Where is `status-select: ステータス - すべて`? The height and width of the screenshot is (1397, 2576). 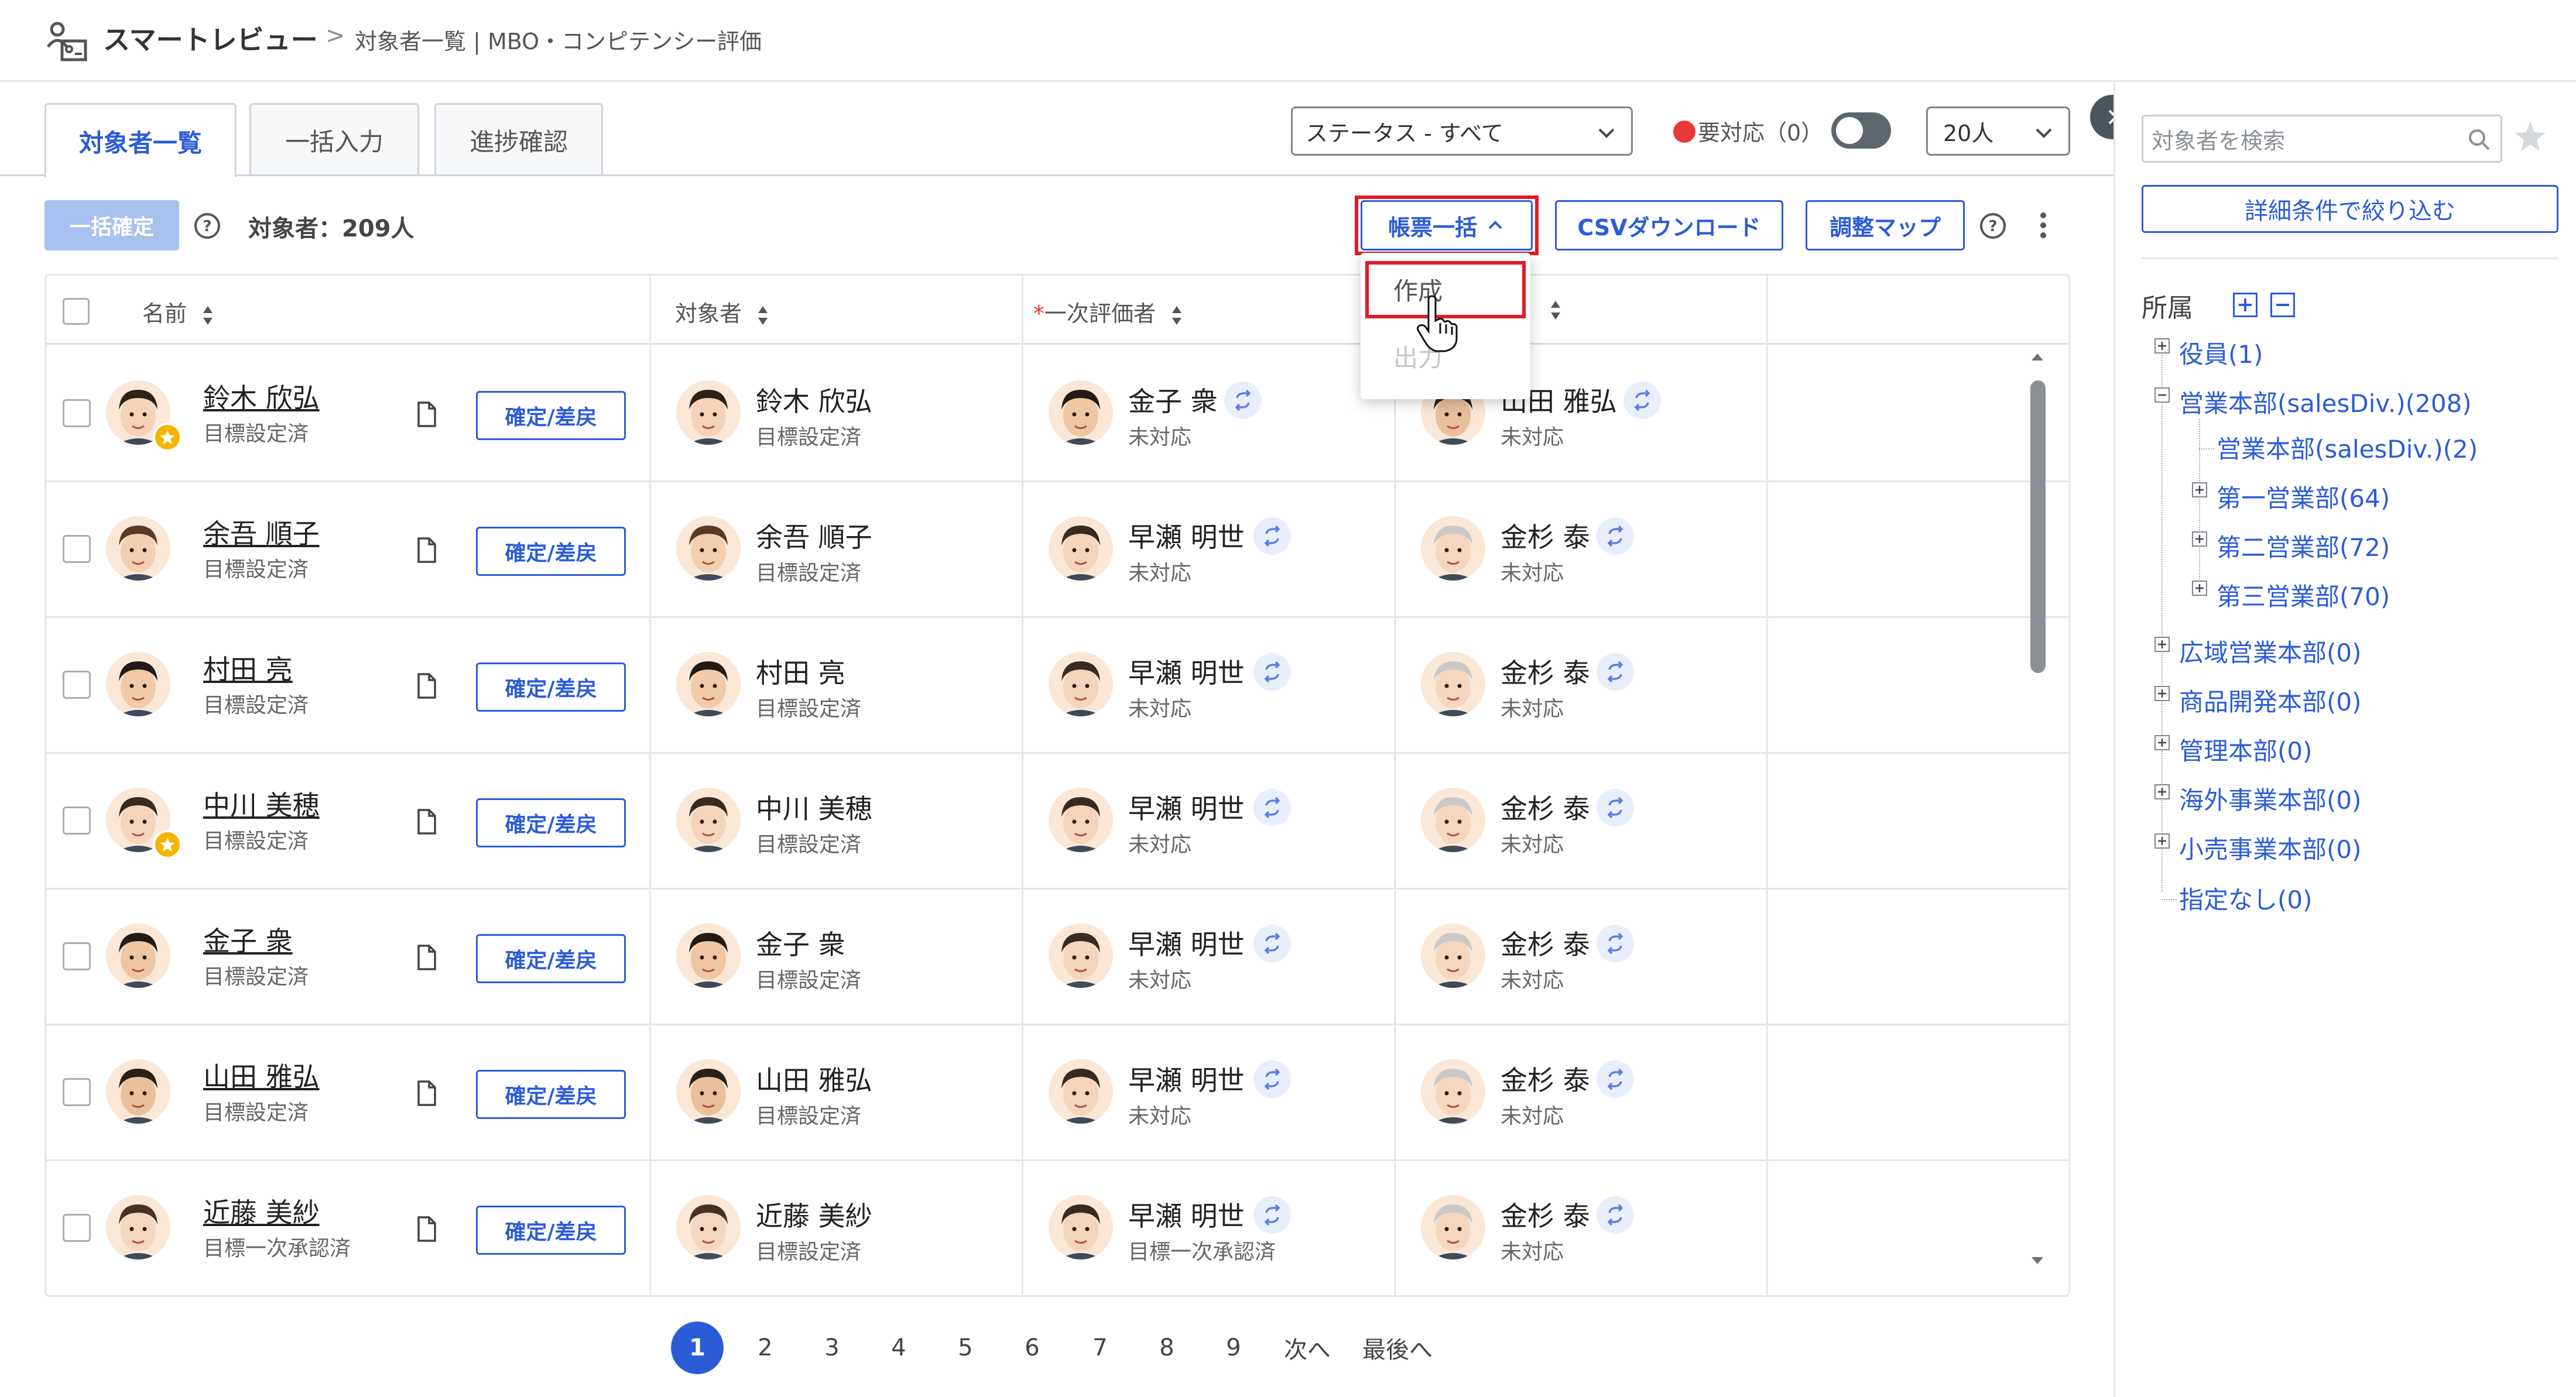
status-select: ステータス - すべて is located at coordinates (1462, 131).